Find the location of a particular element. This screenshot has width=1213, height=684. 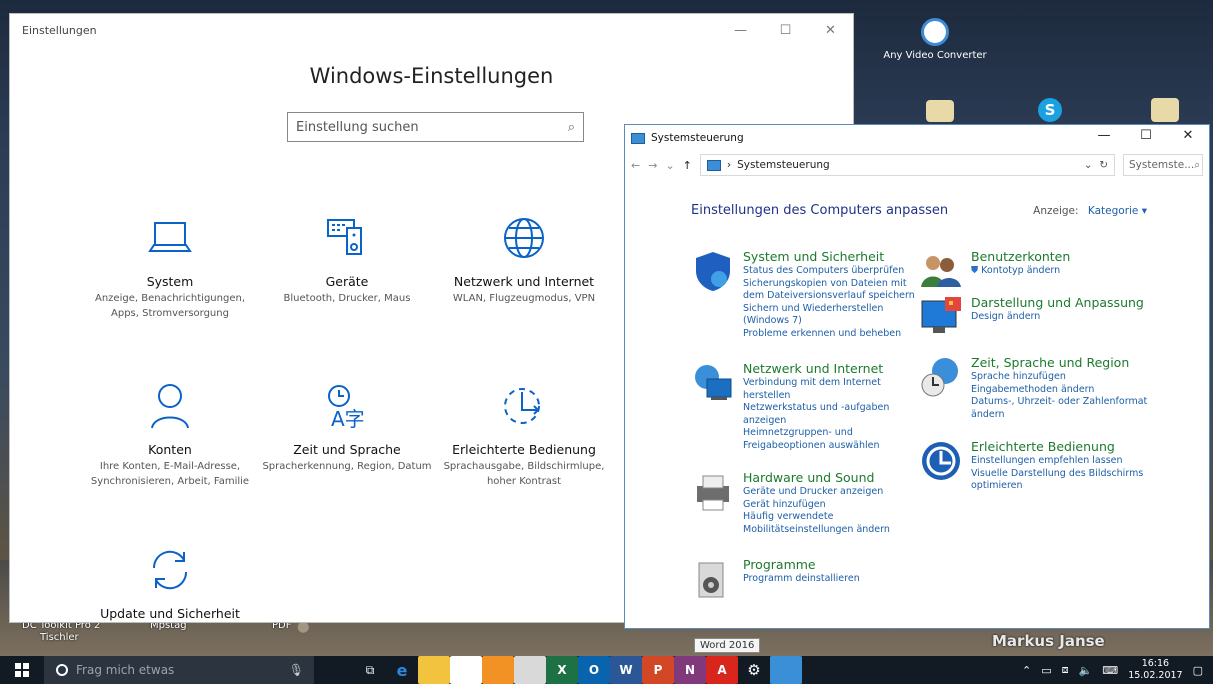

keyboard-icon: ⌨ is located at coordinates (1110, 670).